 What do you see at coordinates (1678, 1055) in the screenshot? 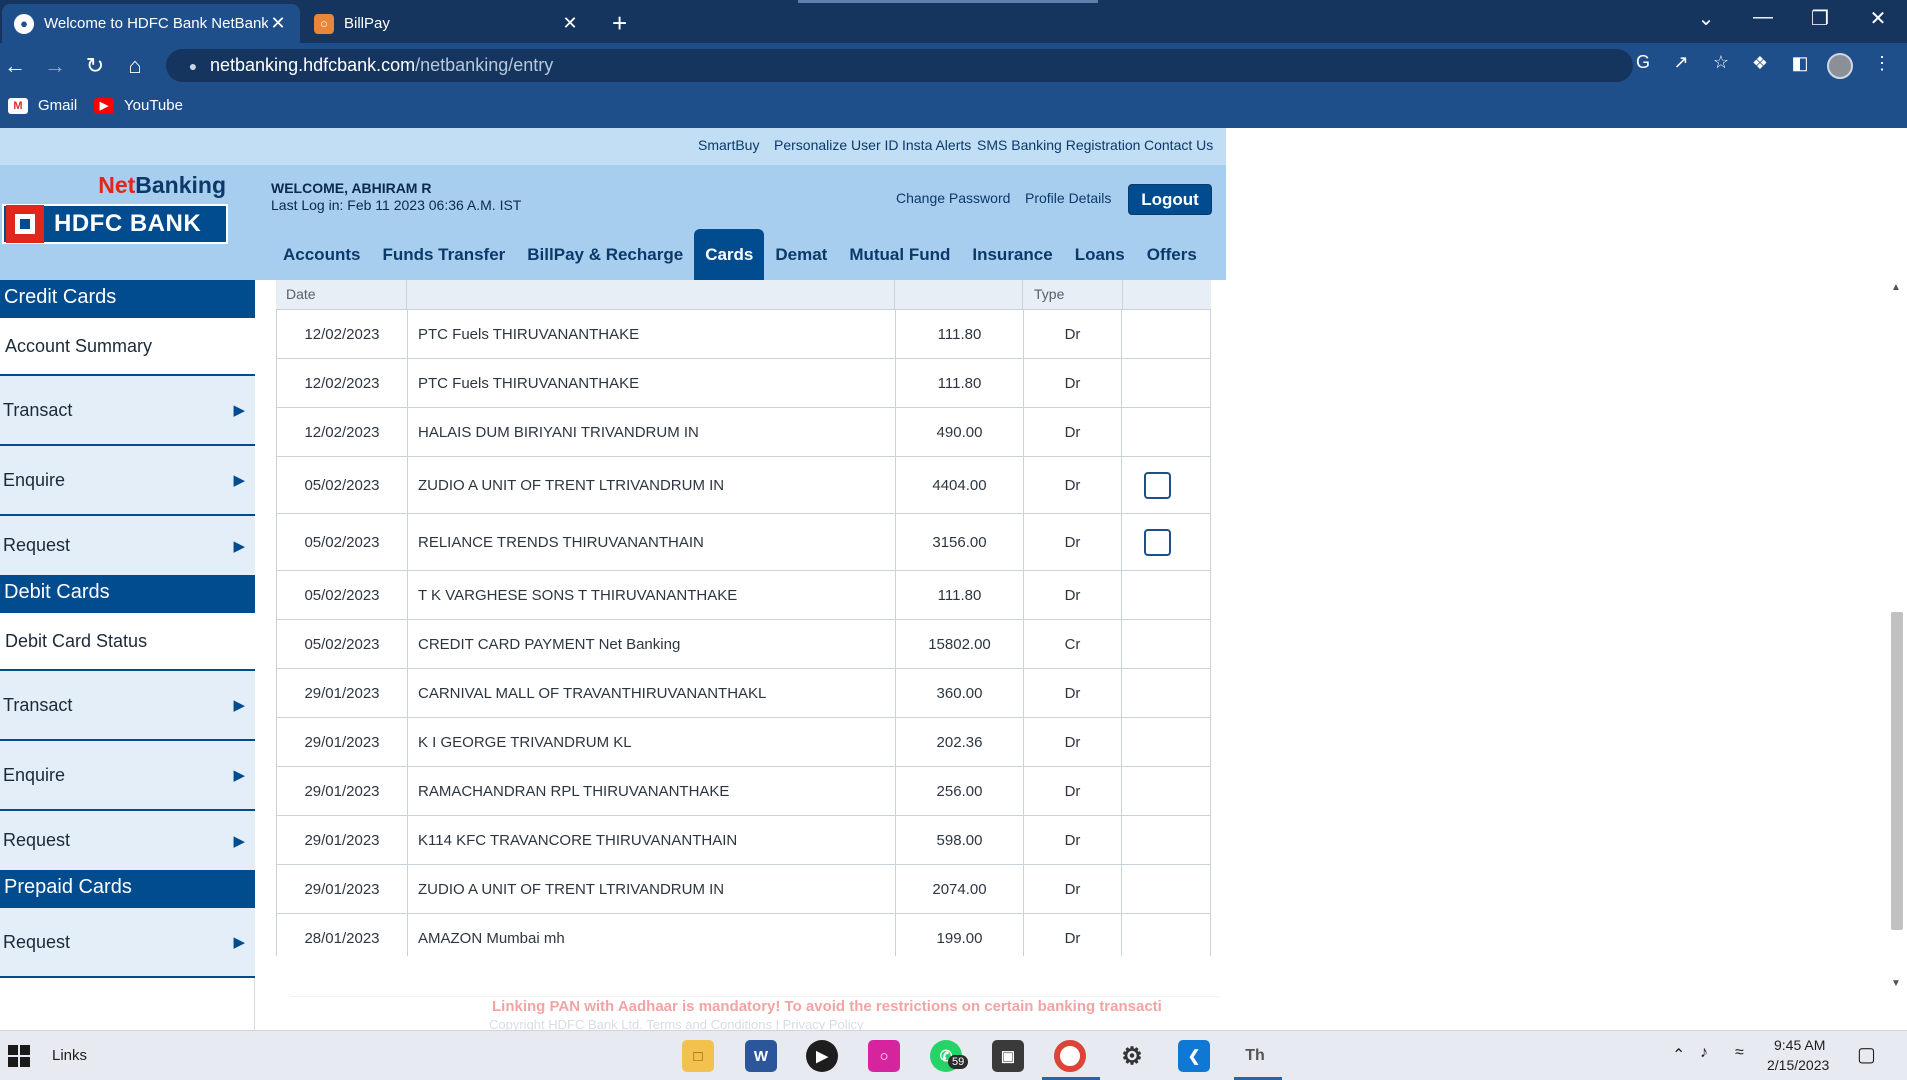
I see `tray-chevron-icon: ⌃` at bounding box center [1678, 1055].